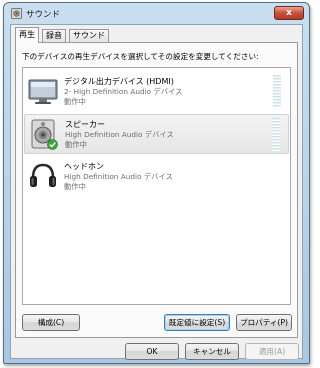 Image resolution: width=320 pixels, height=368 pixels. What do you see at coordinates (152, 351) in the screenshot?
I see `ok-button: OK` at bounding box center [152, 351].